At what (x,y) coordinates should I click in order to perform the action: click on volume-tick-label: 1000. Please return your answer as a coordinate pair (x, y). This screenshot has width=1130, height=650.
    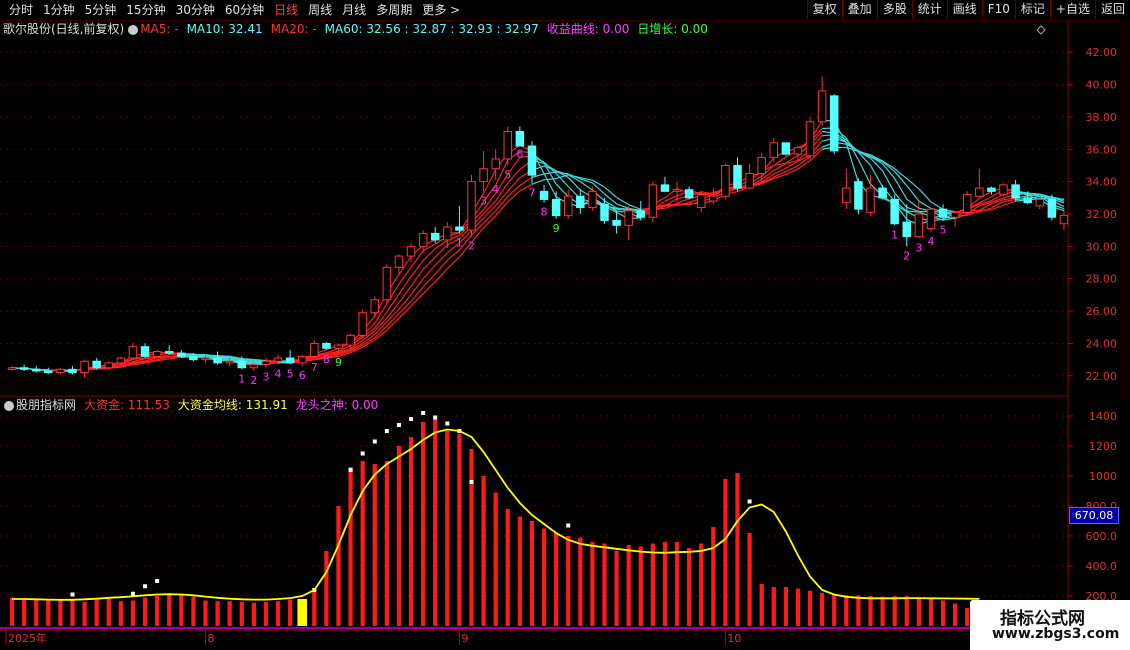
    Looking at the image, I should click on (1103, 476).